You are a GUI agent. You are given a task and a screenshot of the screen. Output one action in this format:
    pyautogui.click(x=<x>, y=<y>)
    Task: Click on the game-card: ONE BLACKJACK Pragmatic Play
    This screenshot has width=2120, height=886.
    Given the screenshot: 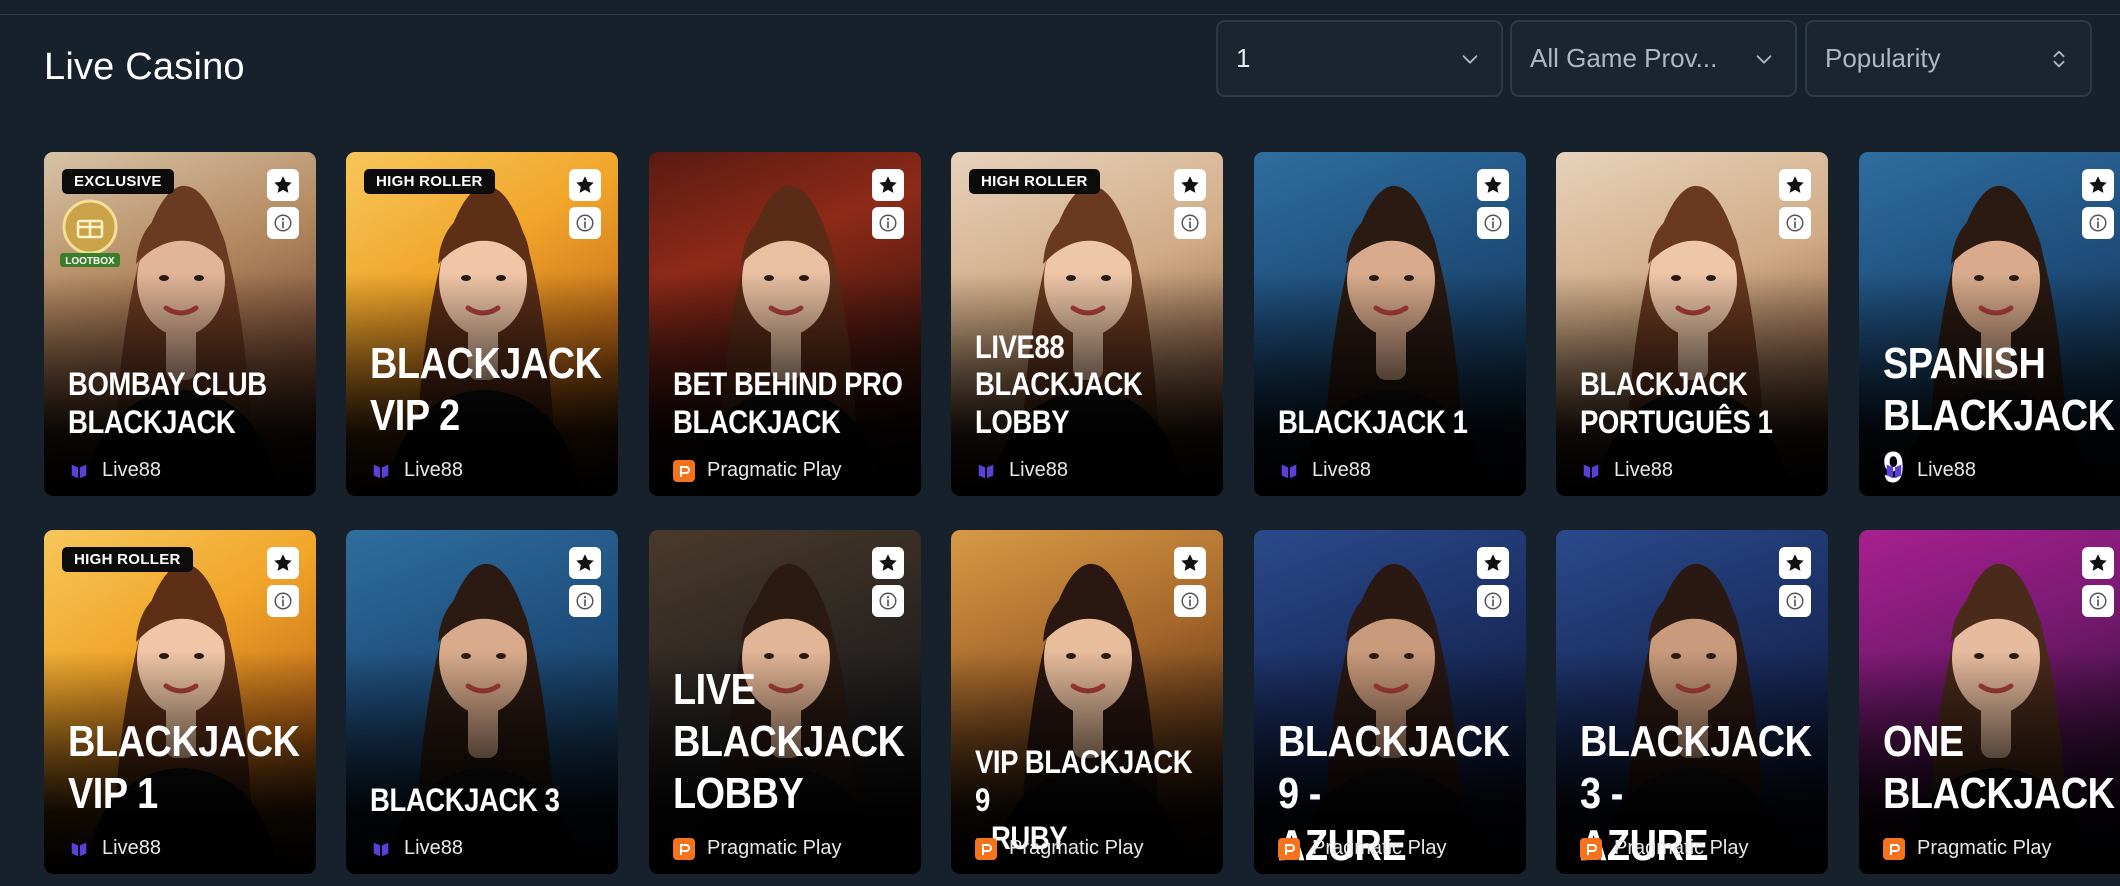 What is the action you would take?
    pyautogui.click(x=1989, y=702)
    